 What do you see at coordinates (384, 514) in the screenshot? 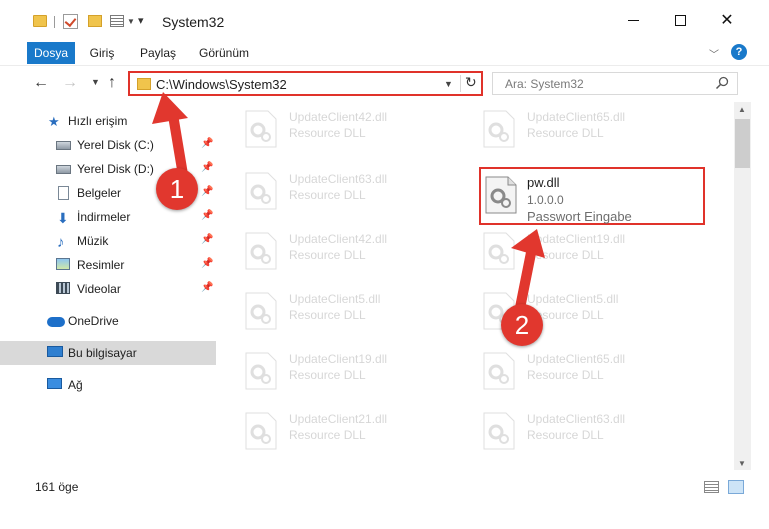
I see `bottom-edge` at bounding box center [384, 514].